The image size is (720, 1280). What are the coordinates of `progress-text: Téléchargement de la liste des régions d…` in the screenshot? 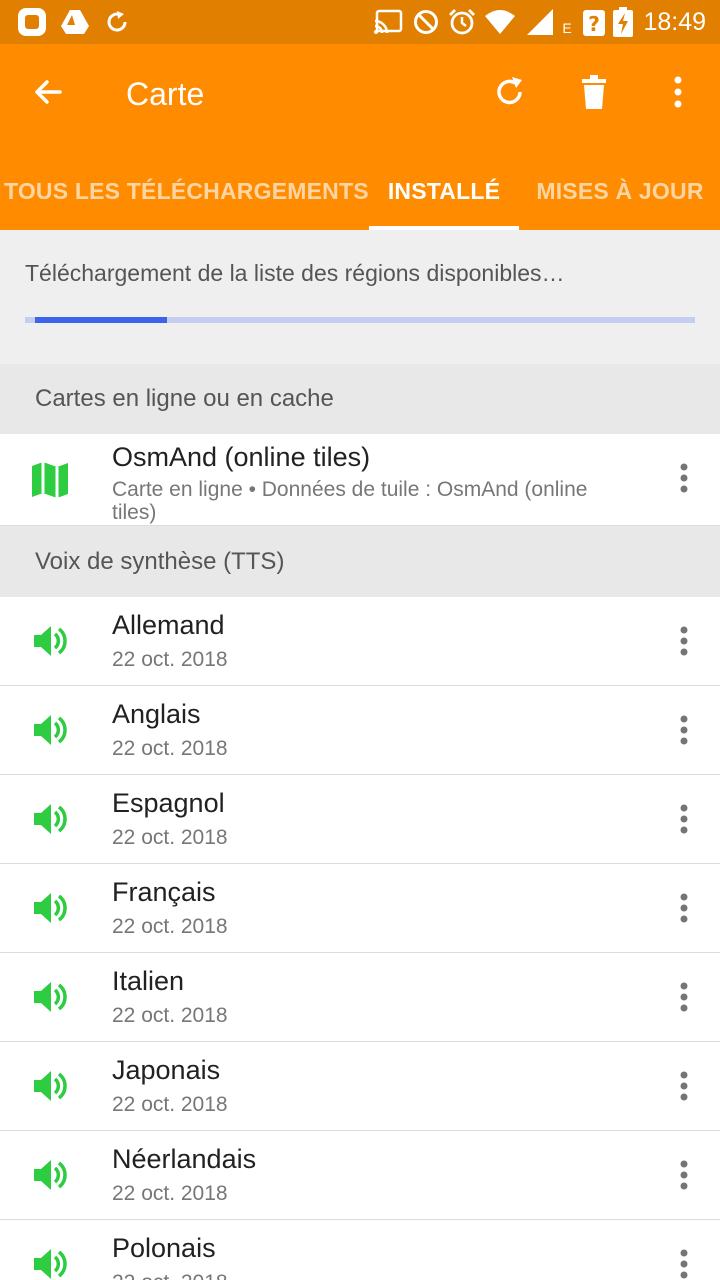 It's located at (295, 273).